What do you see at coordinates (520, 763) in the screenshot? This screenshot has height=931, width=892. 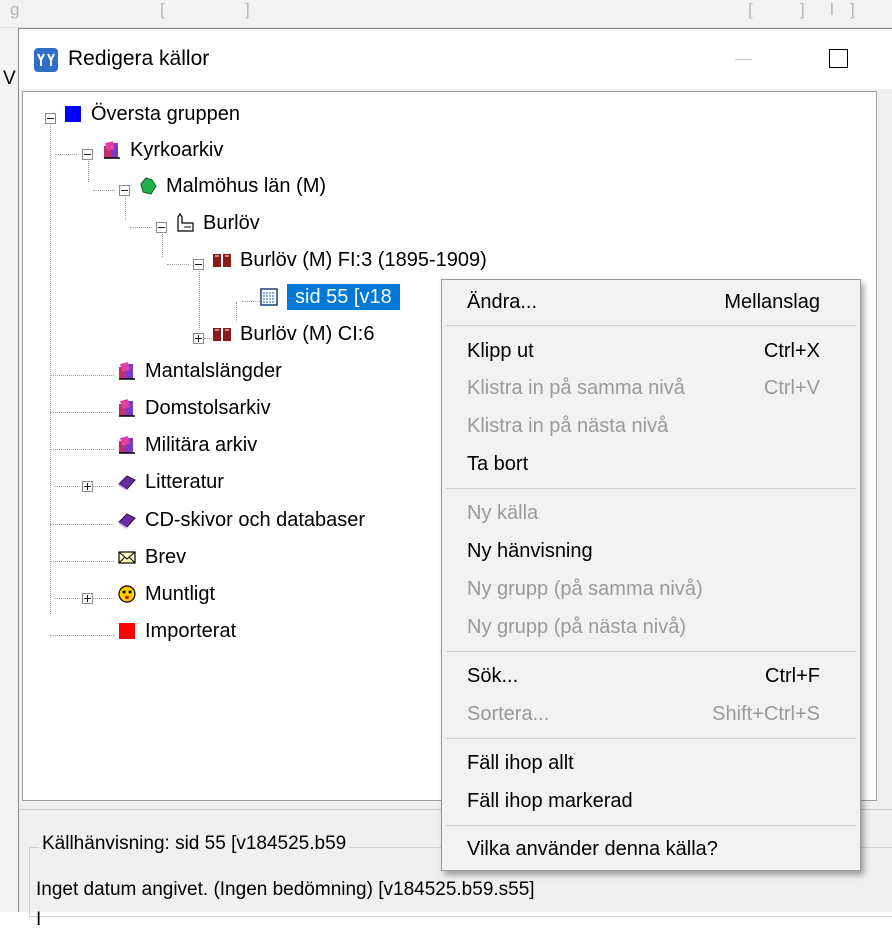 I see `menu-item-label: Fäll ihop allt` at bounding box center [520, 763].